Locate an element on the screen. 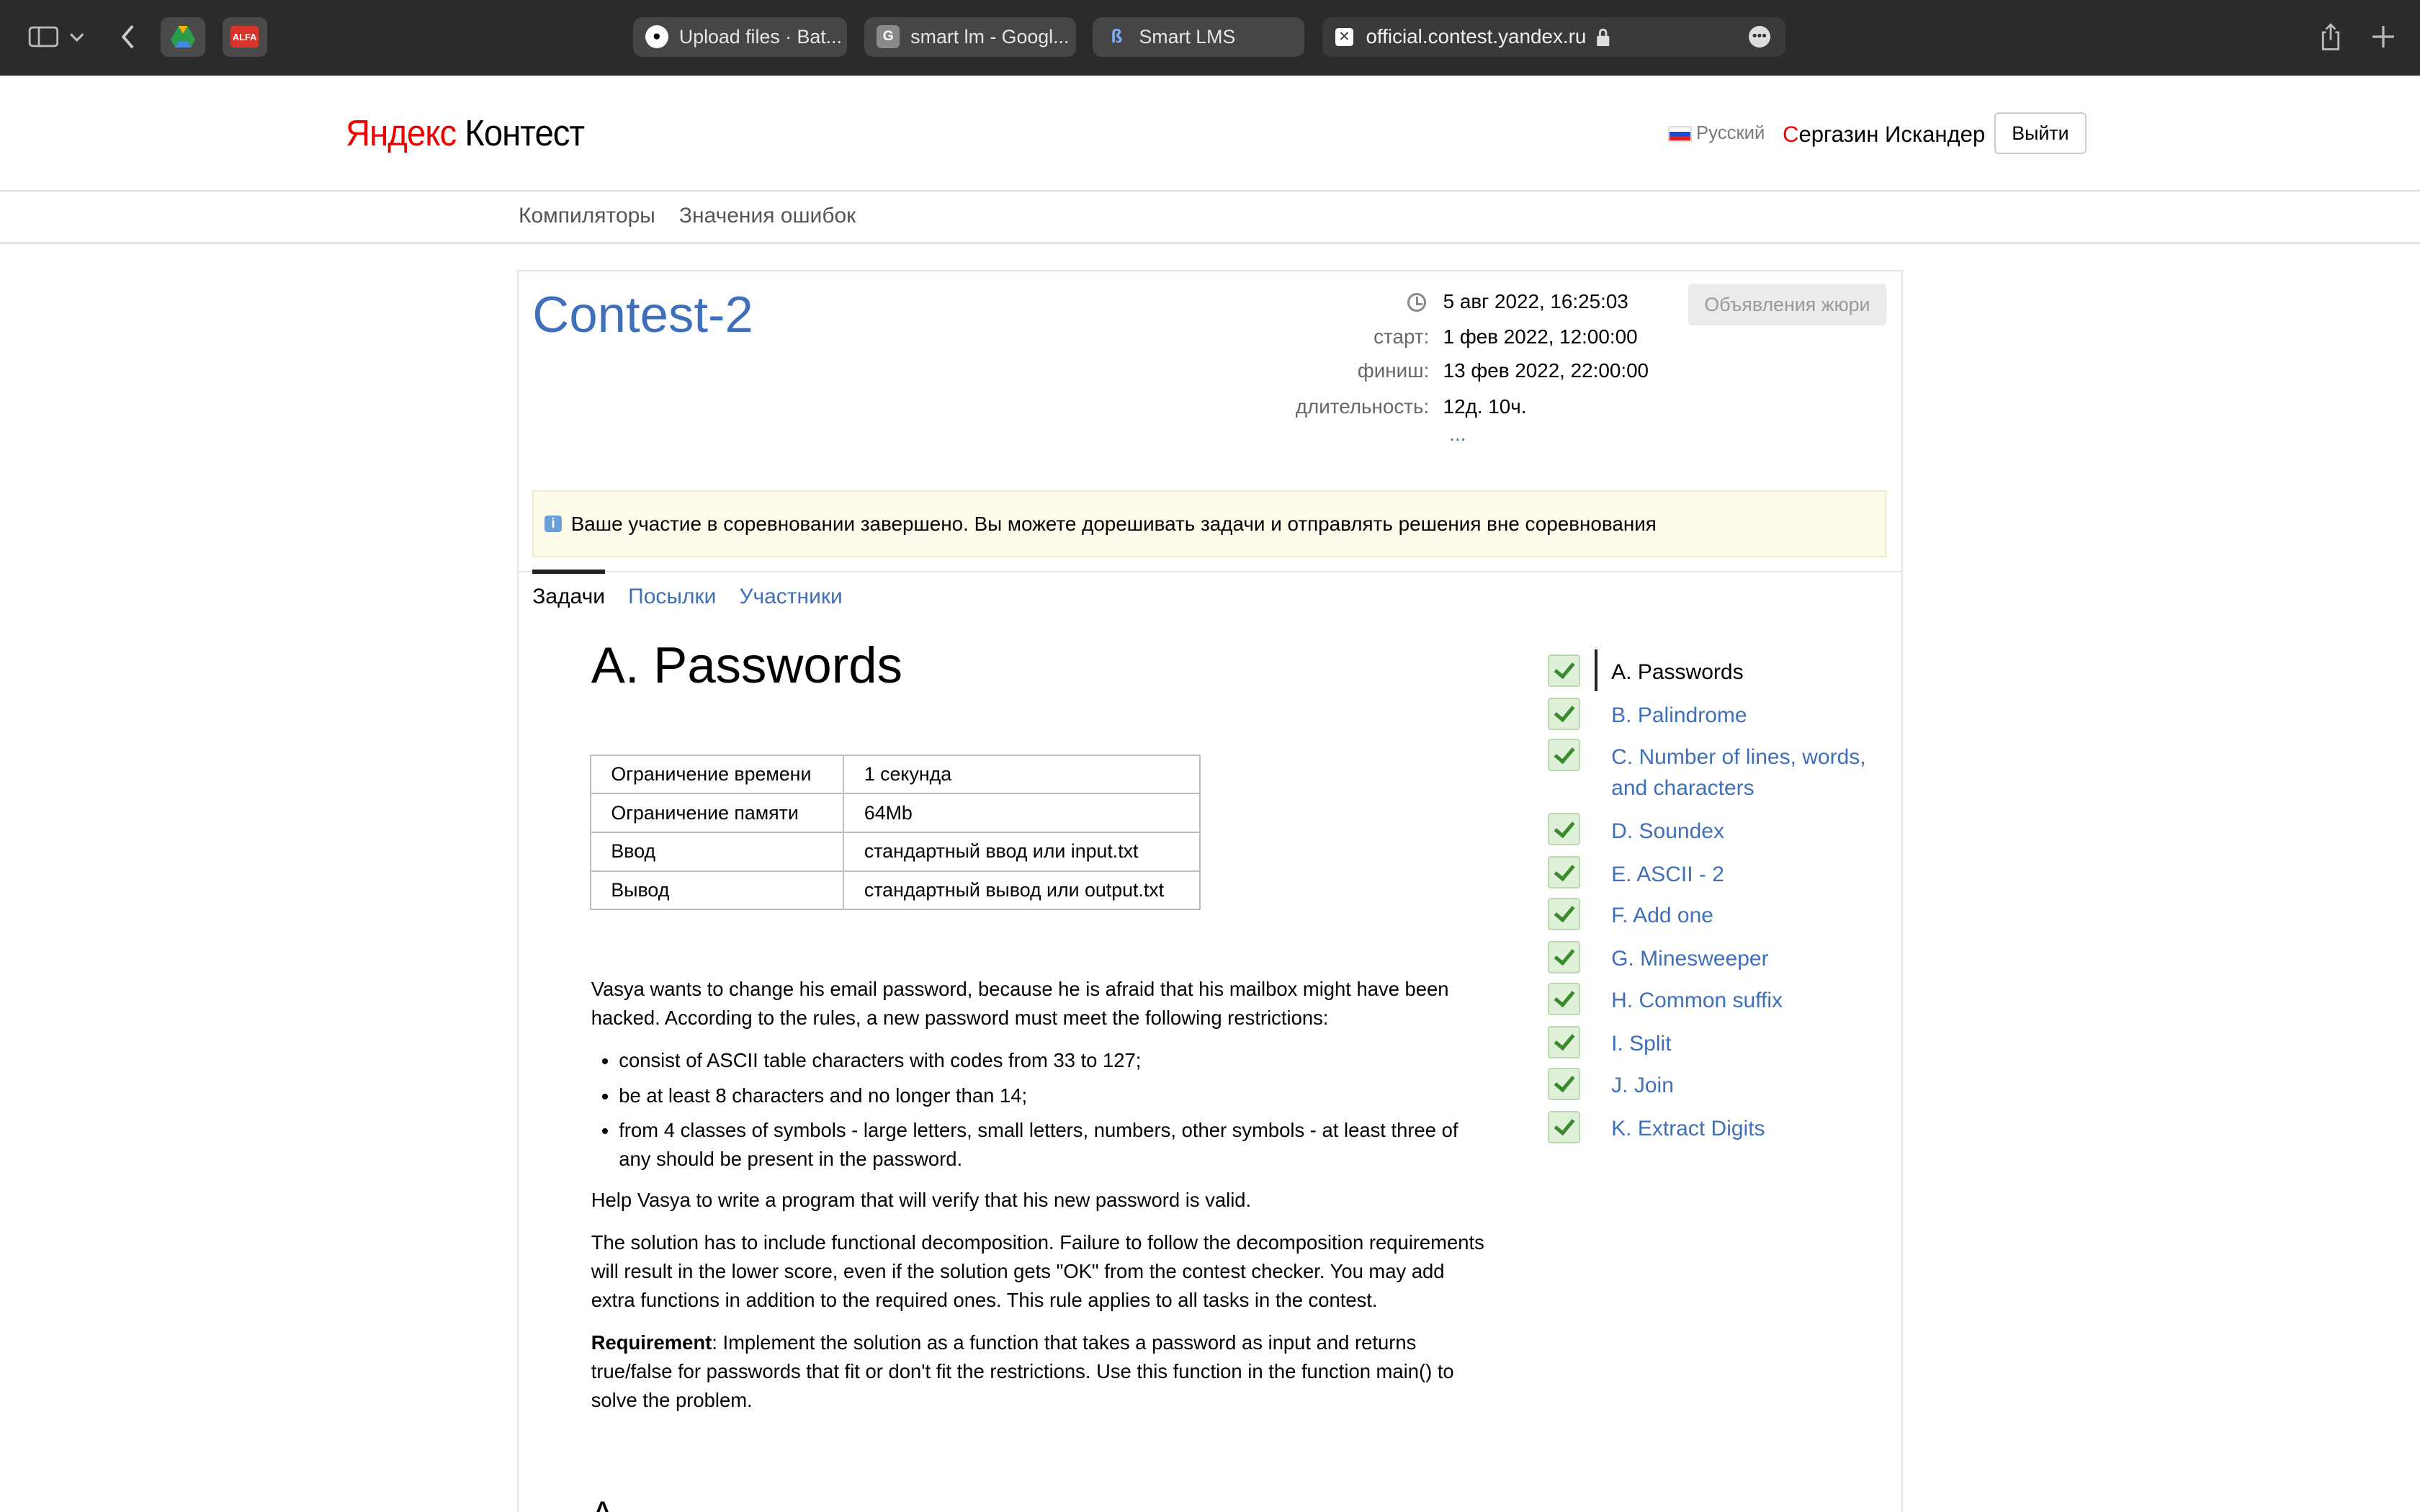 The image size is (2420, 1512). more-options-icon: ••• is located at coordinates (1759, 37).